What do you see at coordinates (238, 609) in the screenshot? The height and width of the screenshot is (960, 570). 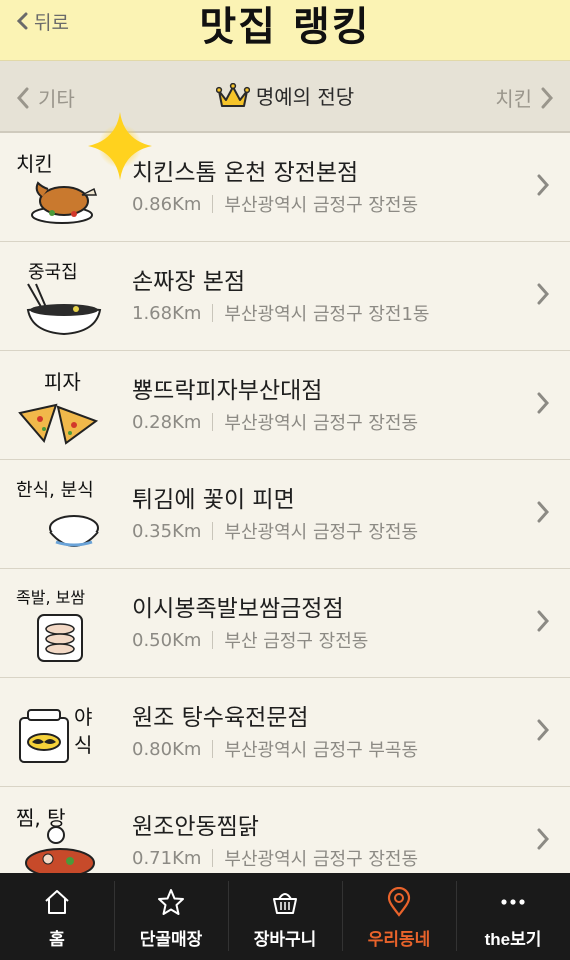 I see `restaurant-name: 이시봉족발보쌈금정점` at bounding box center [238, 609].